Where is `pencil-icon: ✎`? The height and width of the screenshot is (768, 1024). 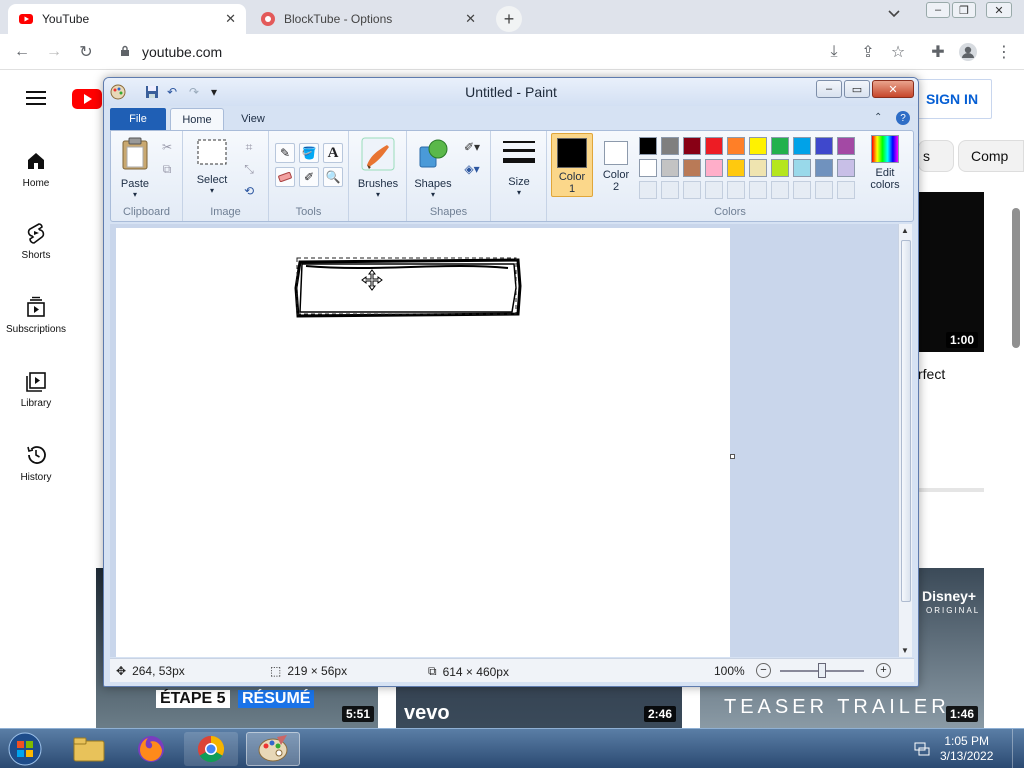
pencil-icon: ✎ is located at coordinates (285, 153).